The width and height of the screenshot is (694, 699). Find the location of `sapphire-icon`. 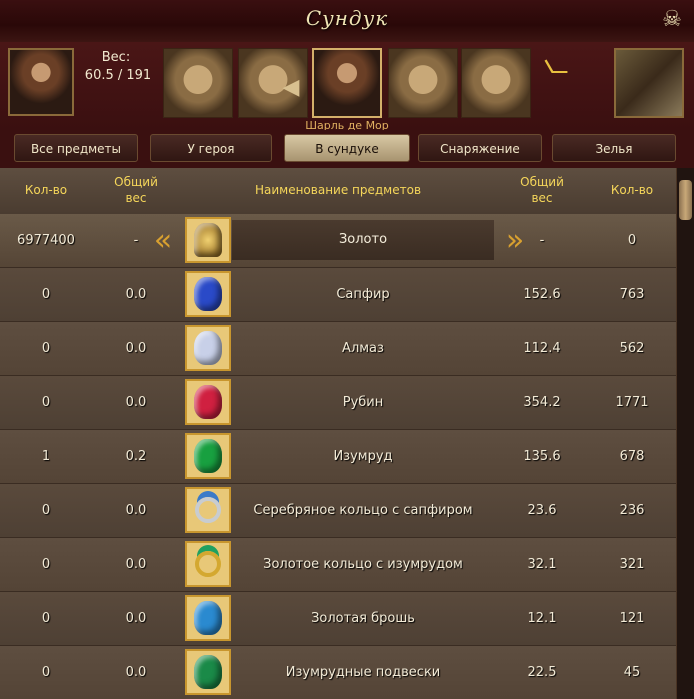

sapphire-icon is located at coordinates (208, 294).